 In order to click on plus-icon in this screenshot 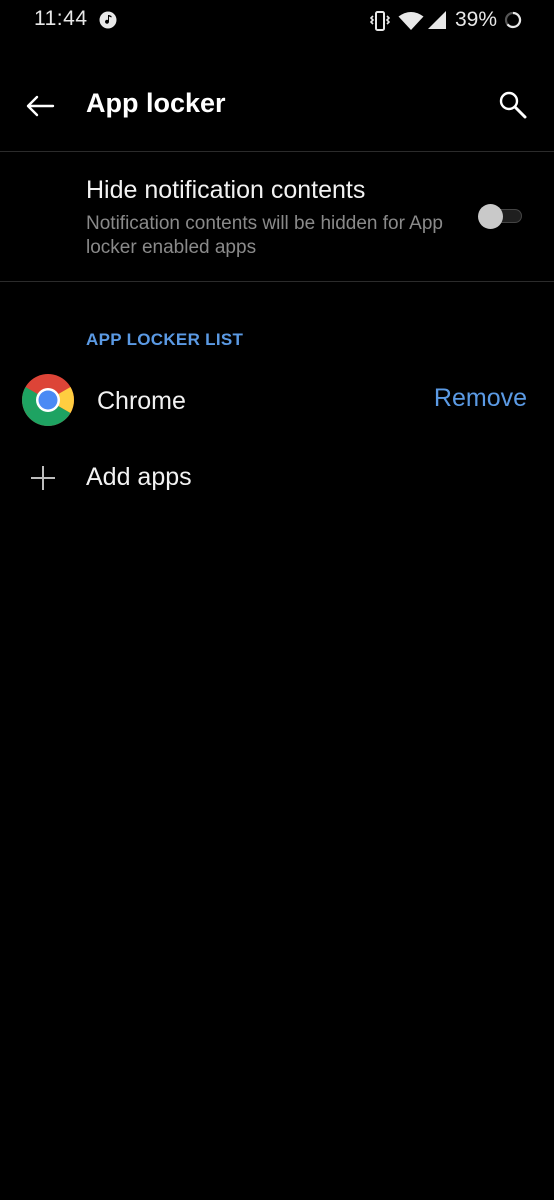, I will do `click(43, 478)`.